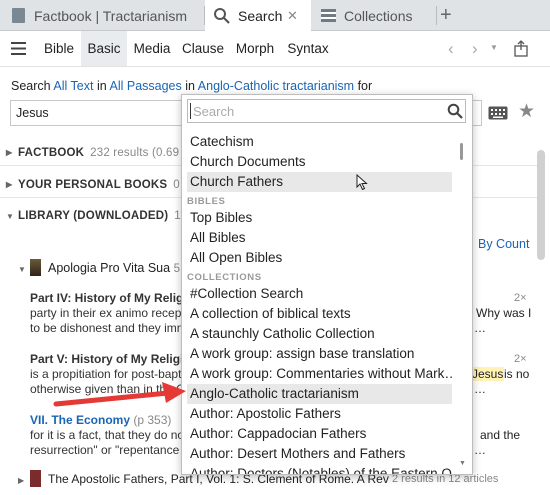  Describe the element at coordinates (255, 48) in the screenshot. I see `tab-morph: Morph` at that location.